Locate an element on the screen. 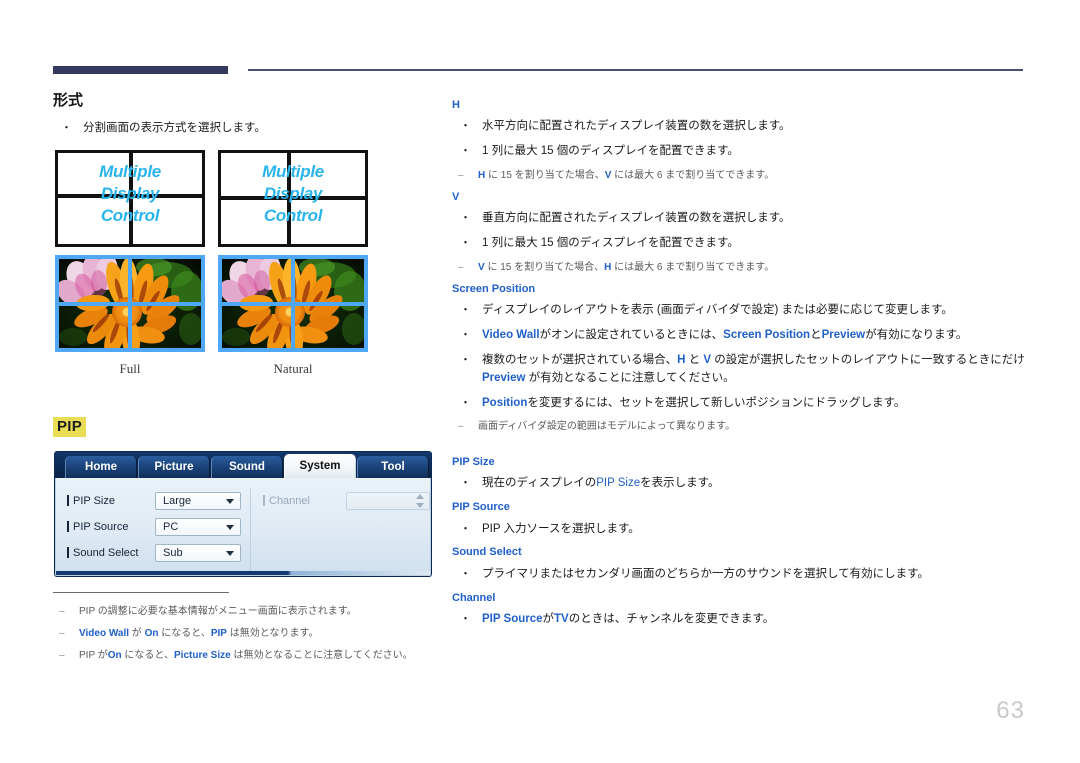 Image resolution: width=1080 pixels, height=763 pixels. osd-tab-tool: Tool is located at coordinates (393, 467).